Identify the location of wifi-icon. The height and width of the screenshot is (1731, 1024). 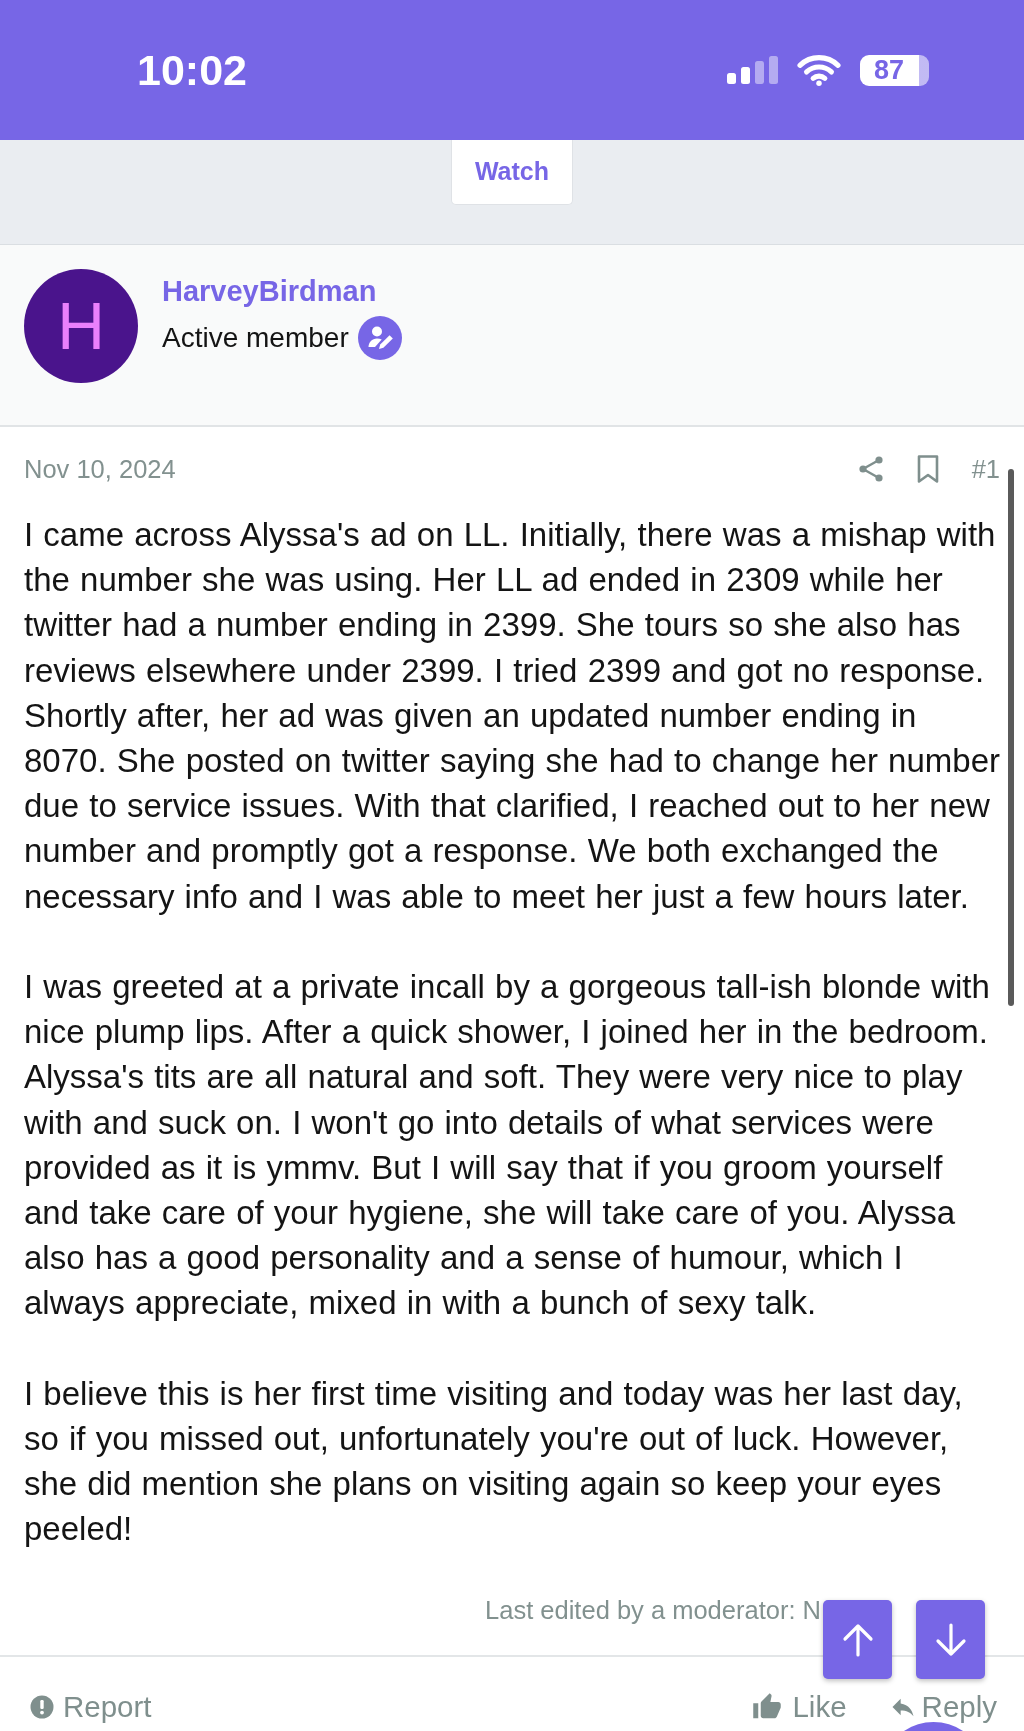
(819, 70).